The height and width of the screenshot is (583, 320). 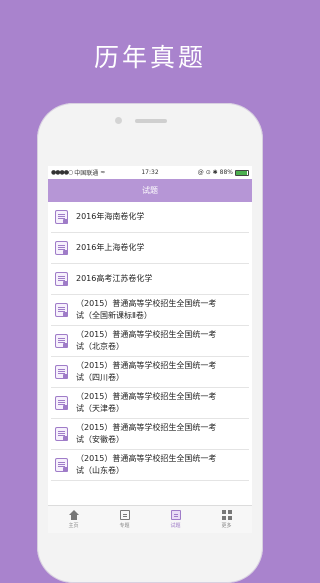 I want to click on status-indicators: @ ⊙ ✱, so click(x=207, y=172).